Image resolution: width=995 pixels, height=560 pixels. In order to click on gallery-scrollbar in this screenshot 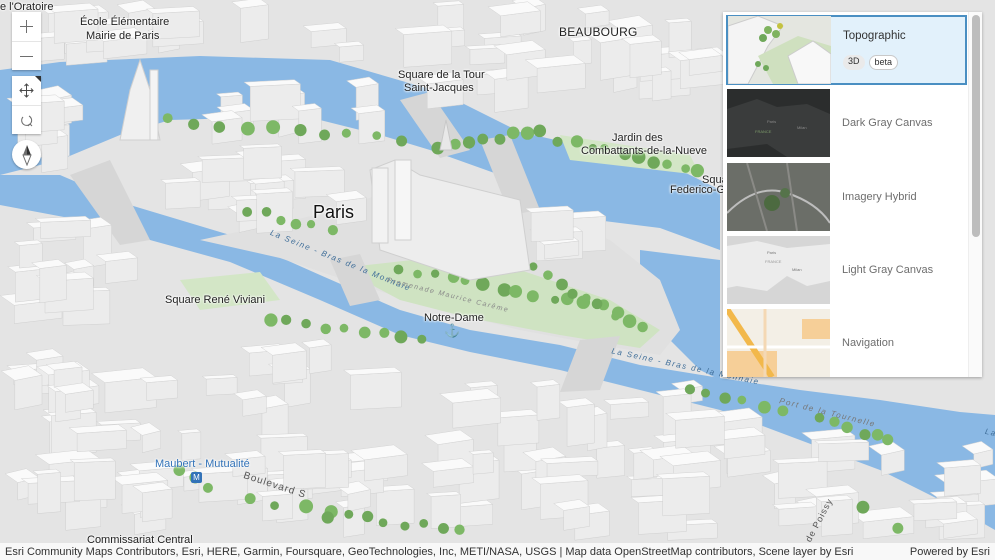, I will do `click(975, 194)`.